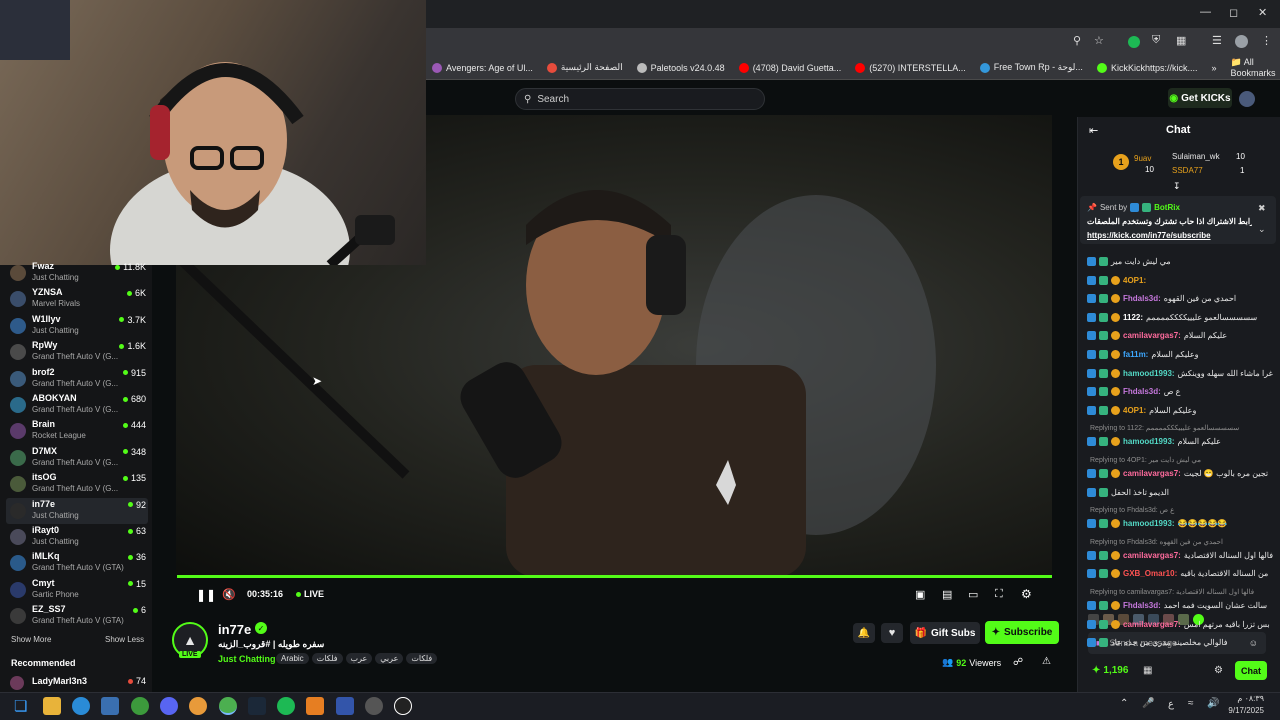 The image size is (1280, 720). Describe the element at coordinates (1251, 670) in the screenshot. I see `chat-send-button: Chat` at that location.